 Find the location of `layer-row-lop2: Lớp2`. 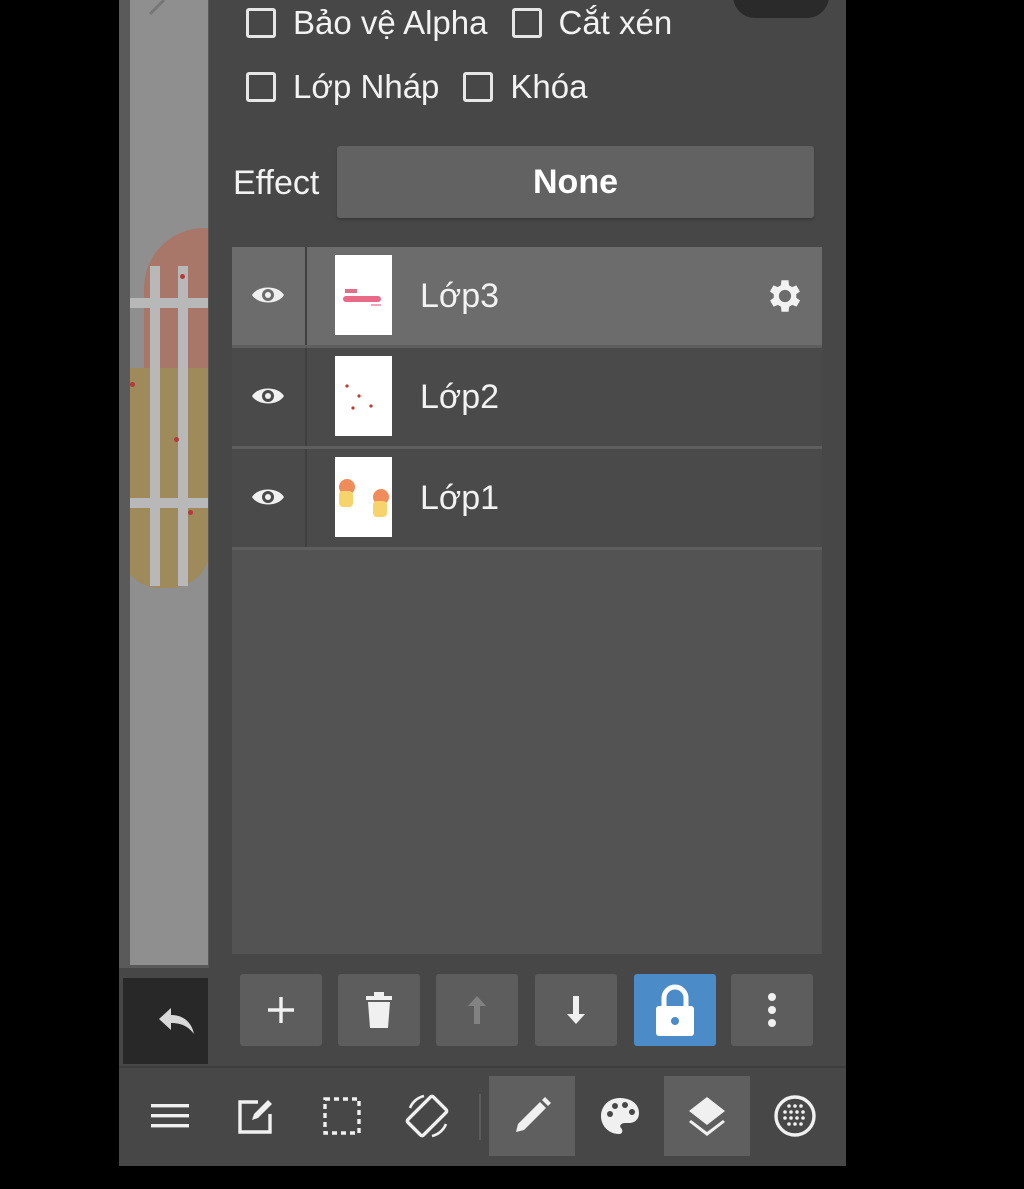

layer-row-lop2: Lớp2 is located at coordinates (527, 398).